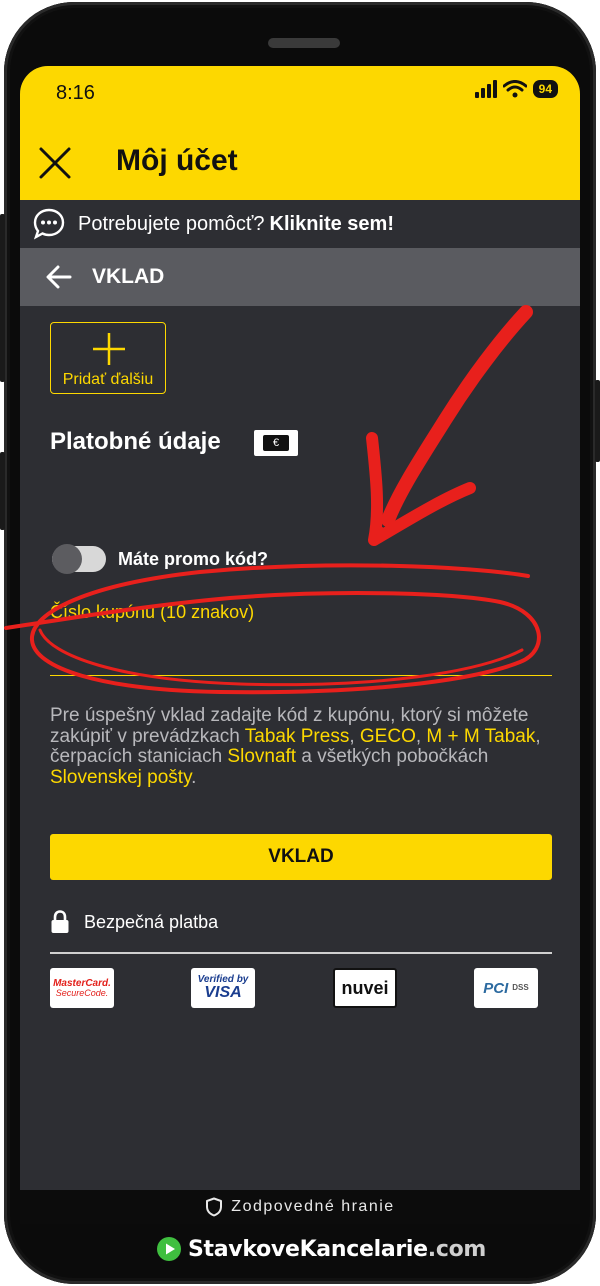 Image resolution: width=600 pixels, height=1286 pixels. I want to click on section-header: VKLAD, so click(300, 277).